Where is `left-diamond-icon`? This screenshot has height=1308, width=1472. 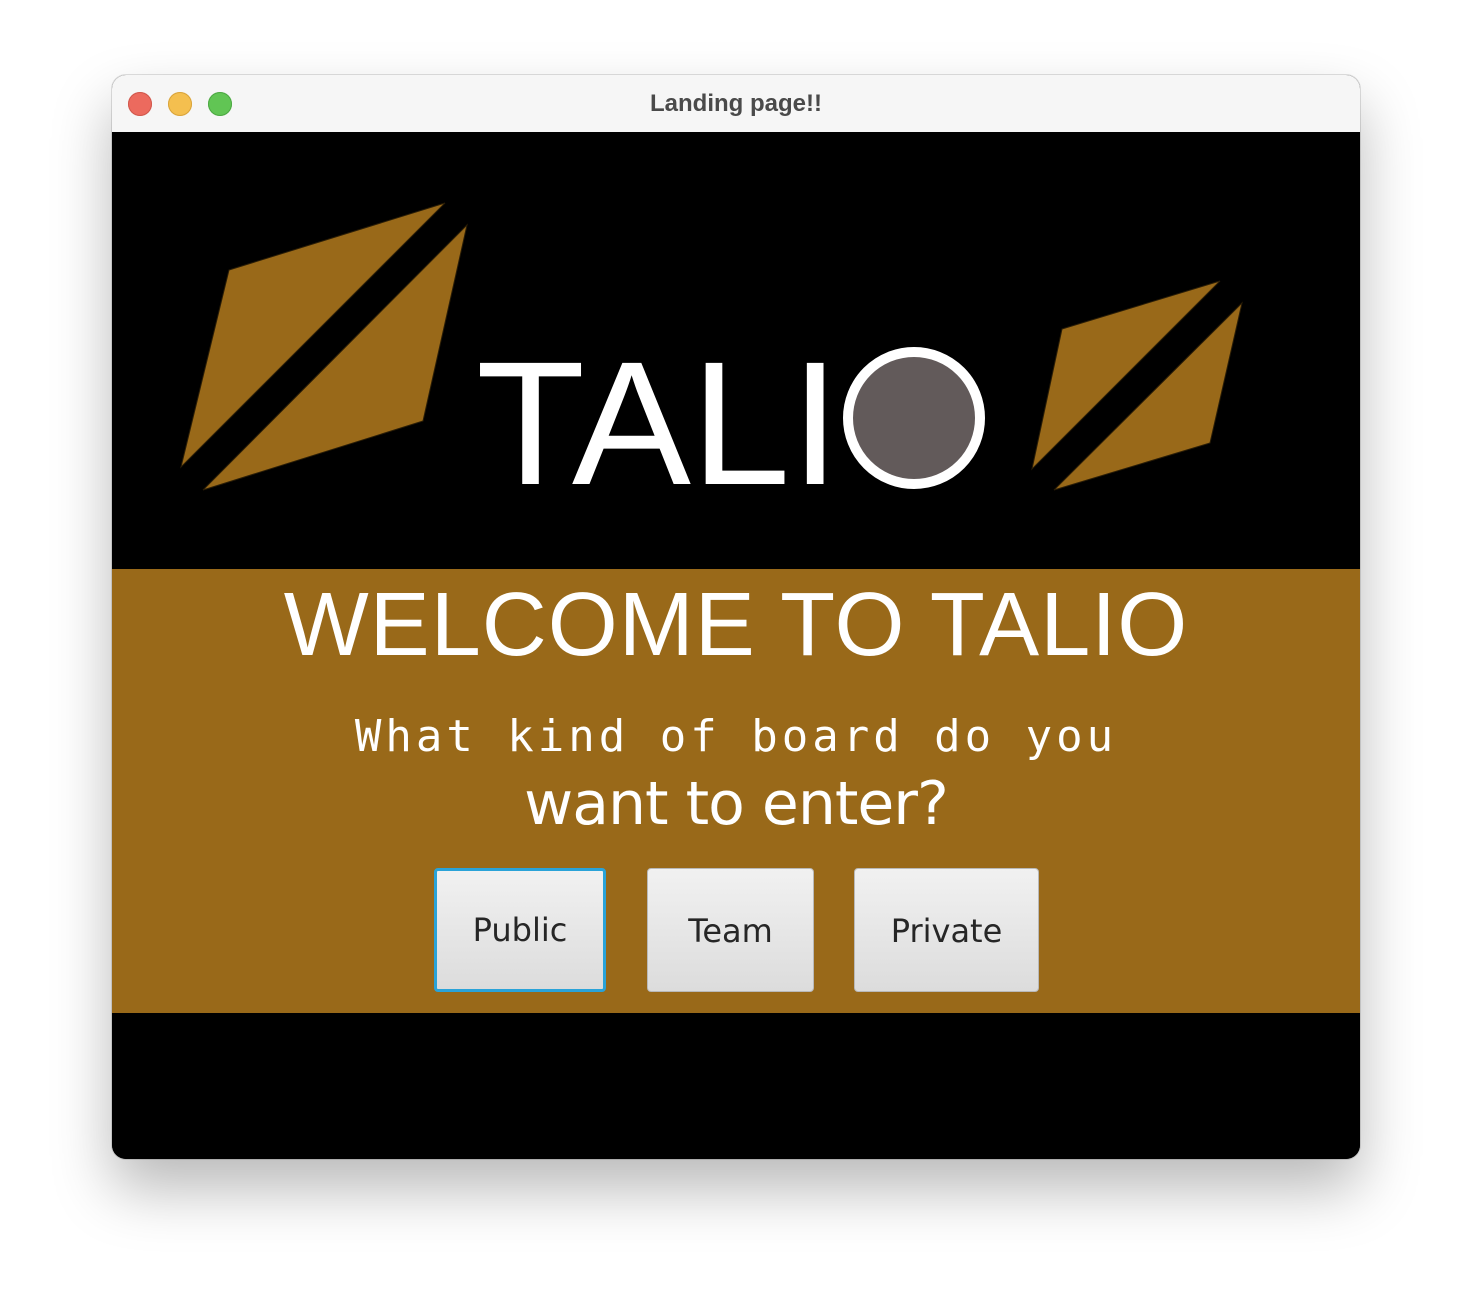 left-diamond-icon is located at coordinates (324, 346).